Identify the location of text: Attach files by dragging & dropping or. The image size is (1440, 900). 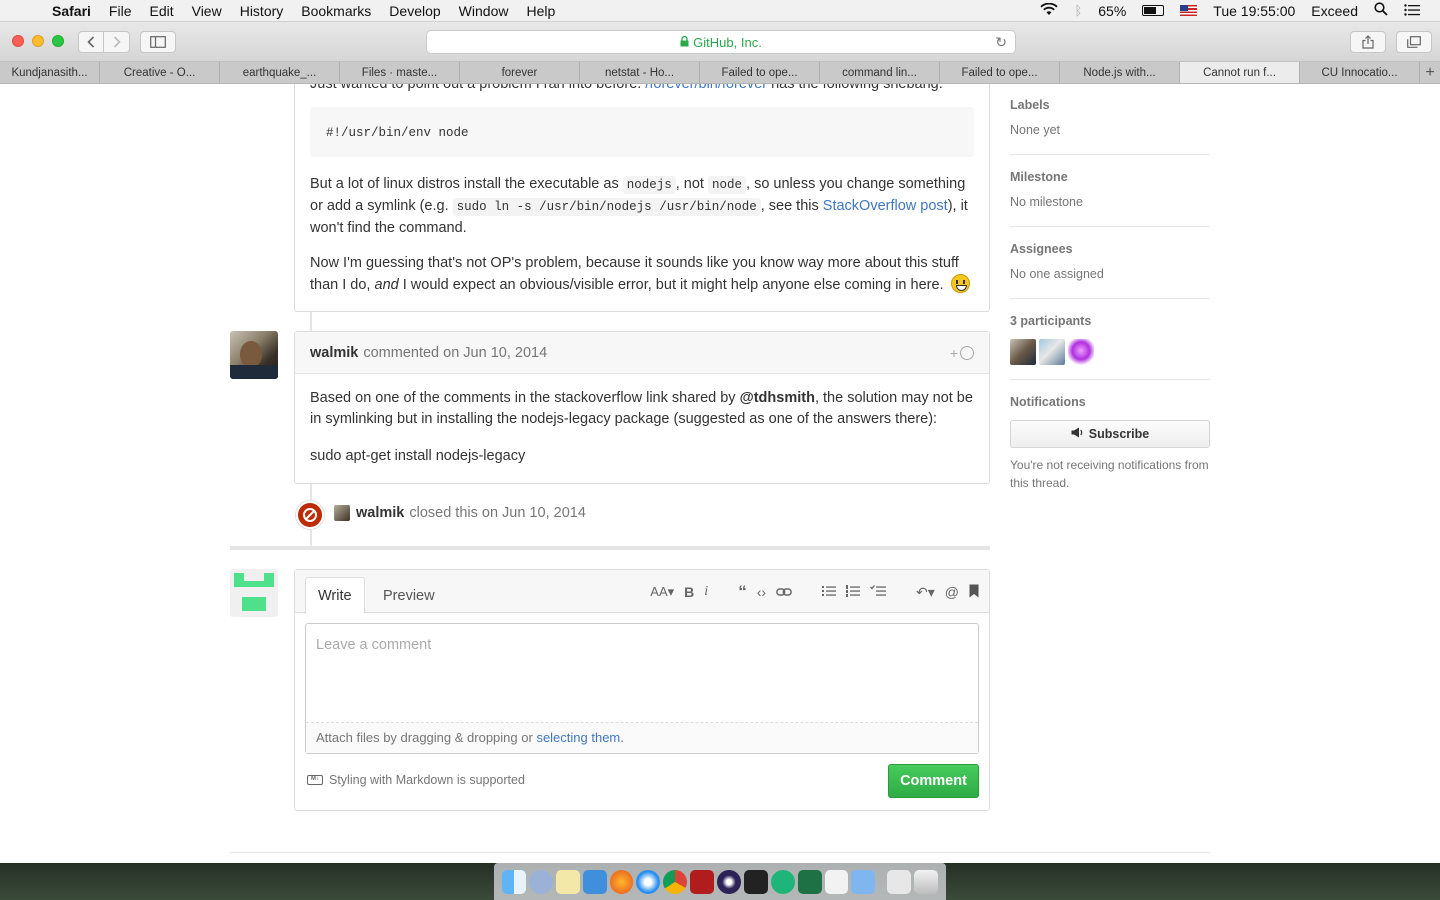
(424, 737).